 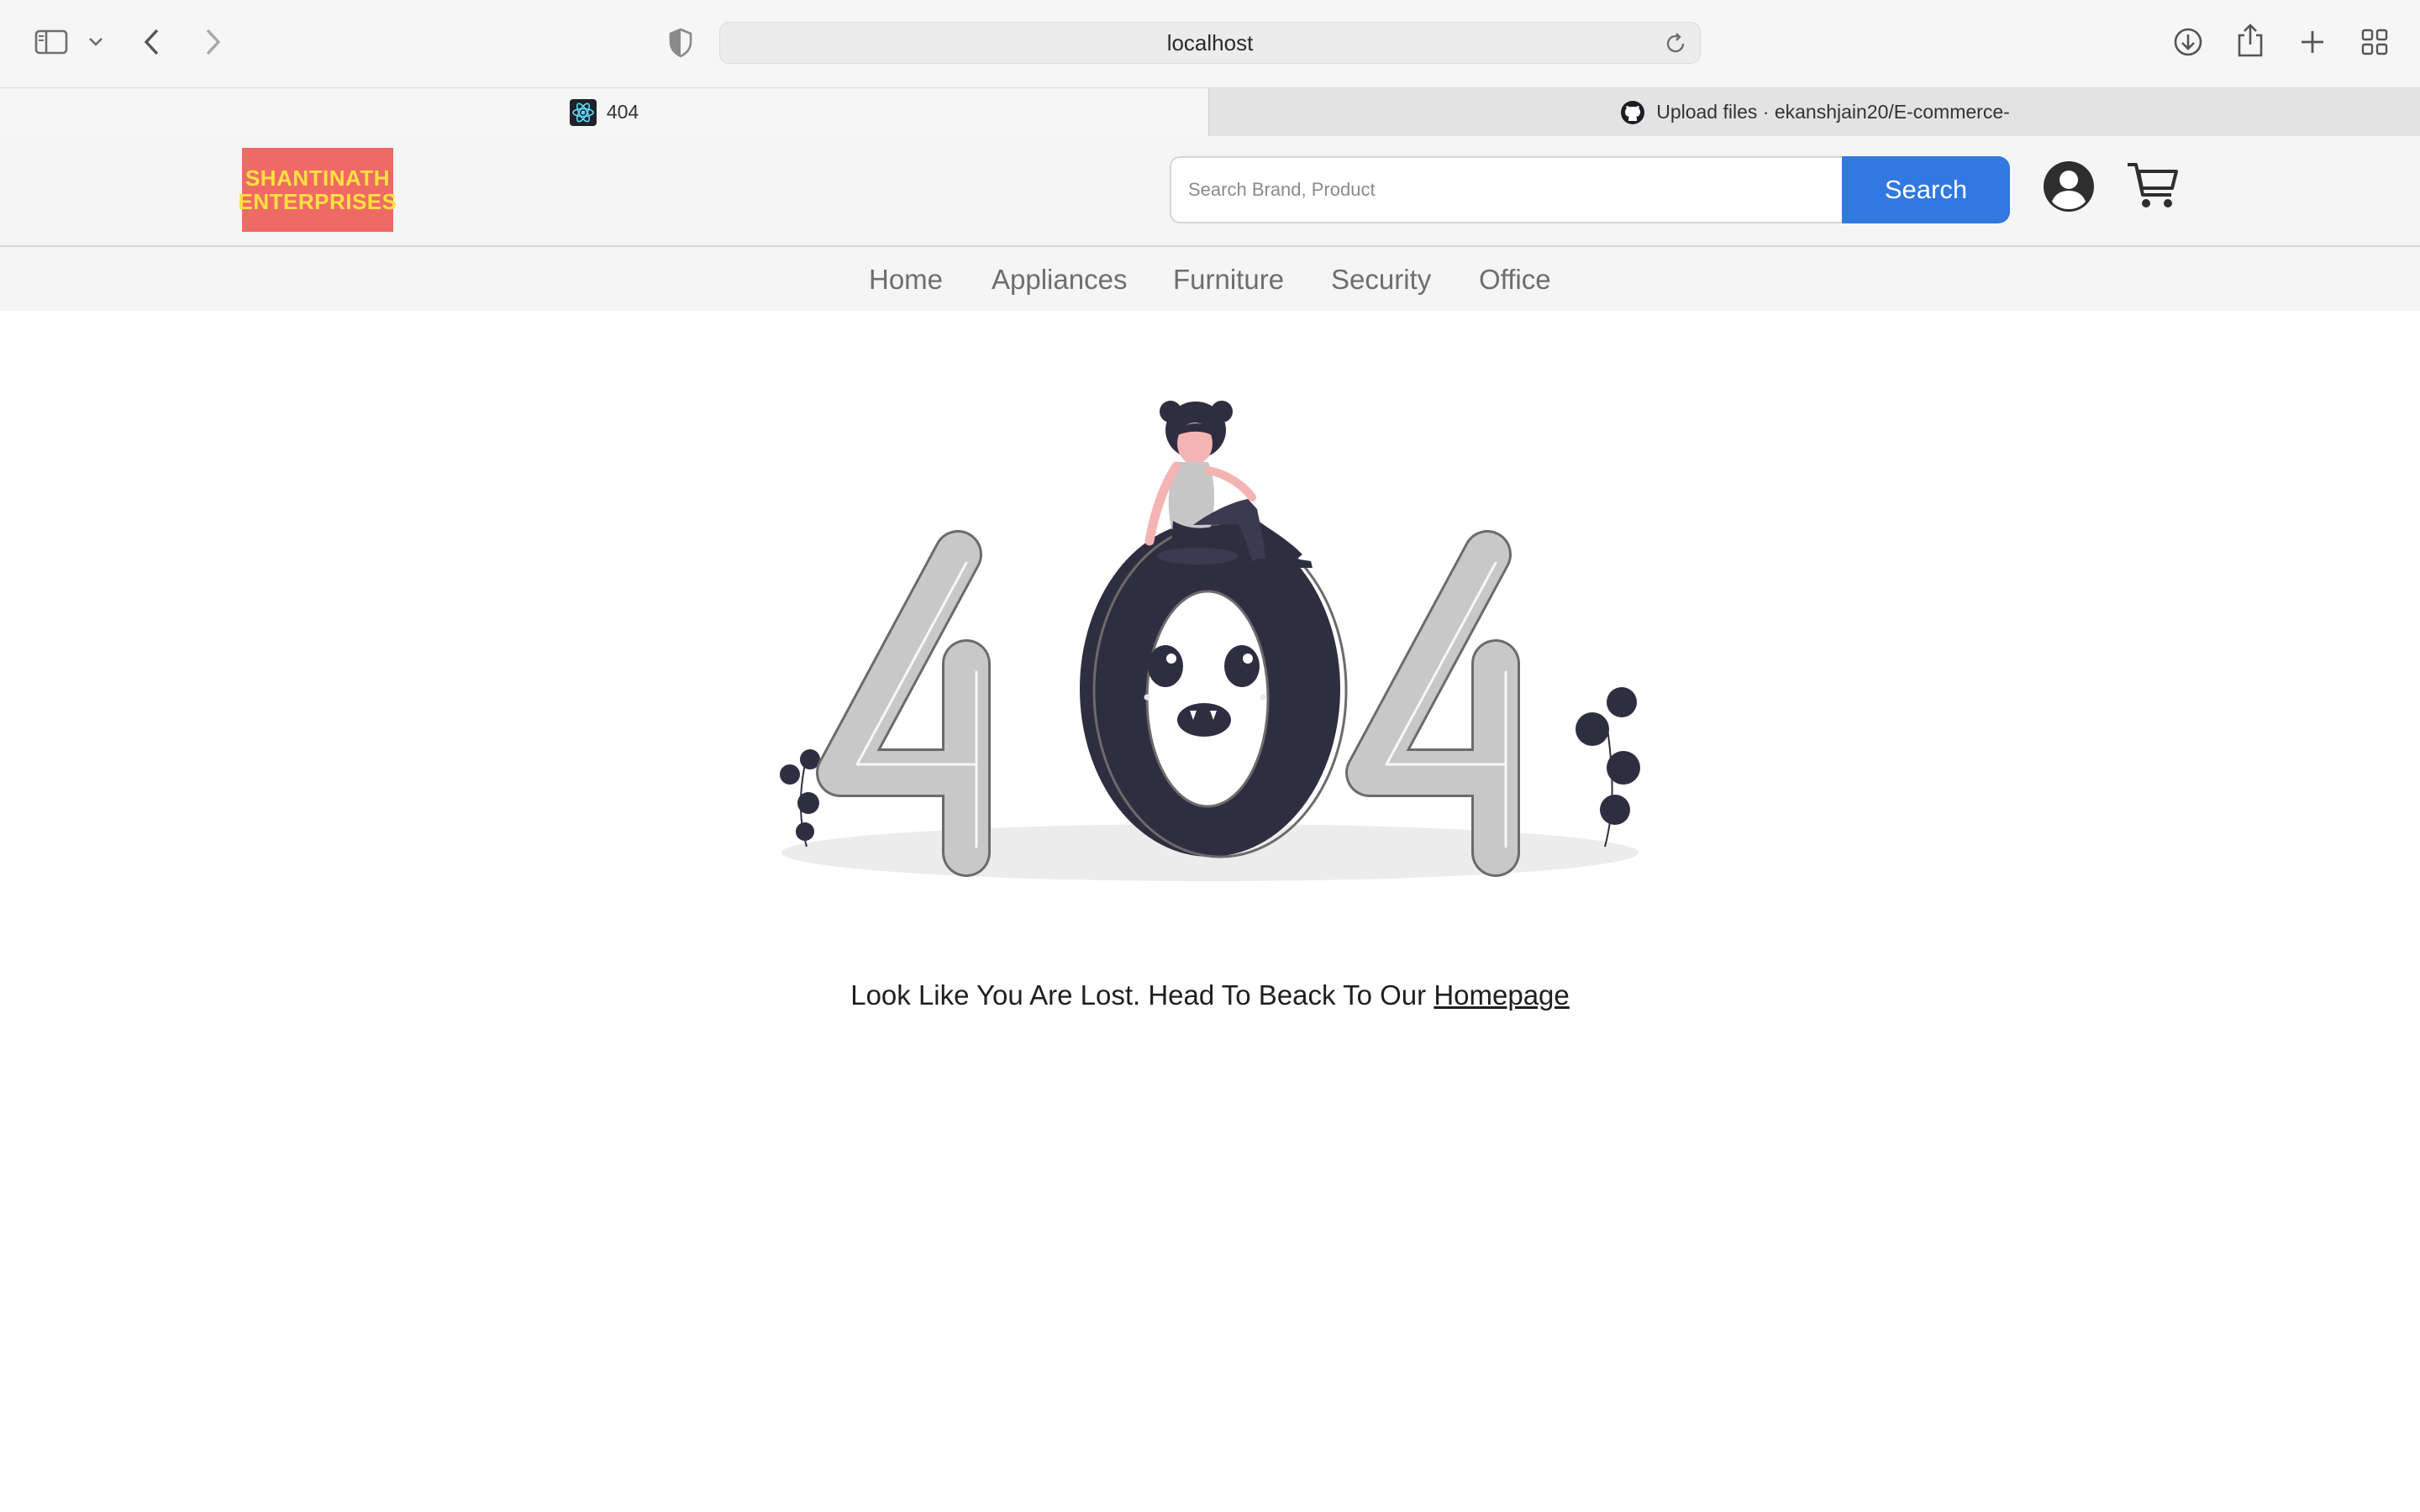 I want to click on github-icon, so click(x=1632, y=112).